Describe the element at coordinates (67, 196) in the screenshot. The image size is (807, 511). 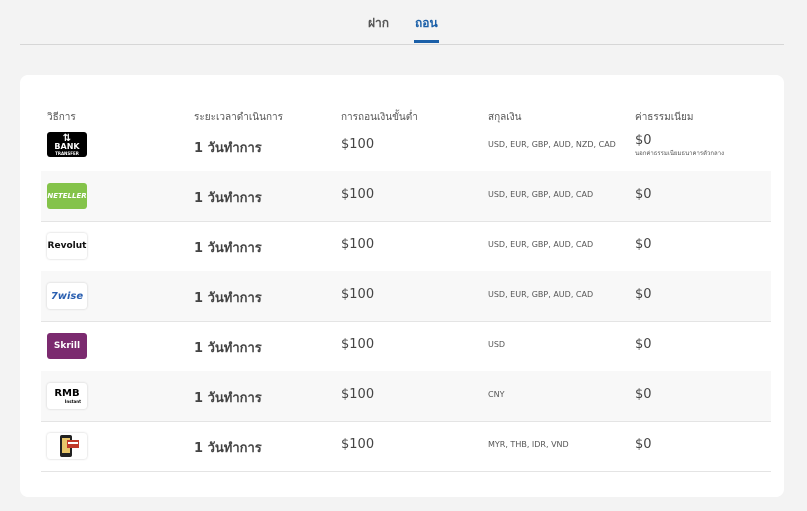
I see `neteller-logo: NETELLER` at that location.